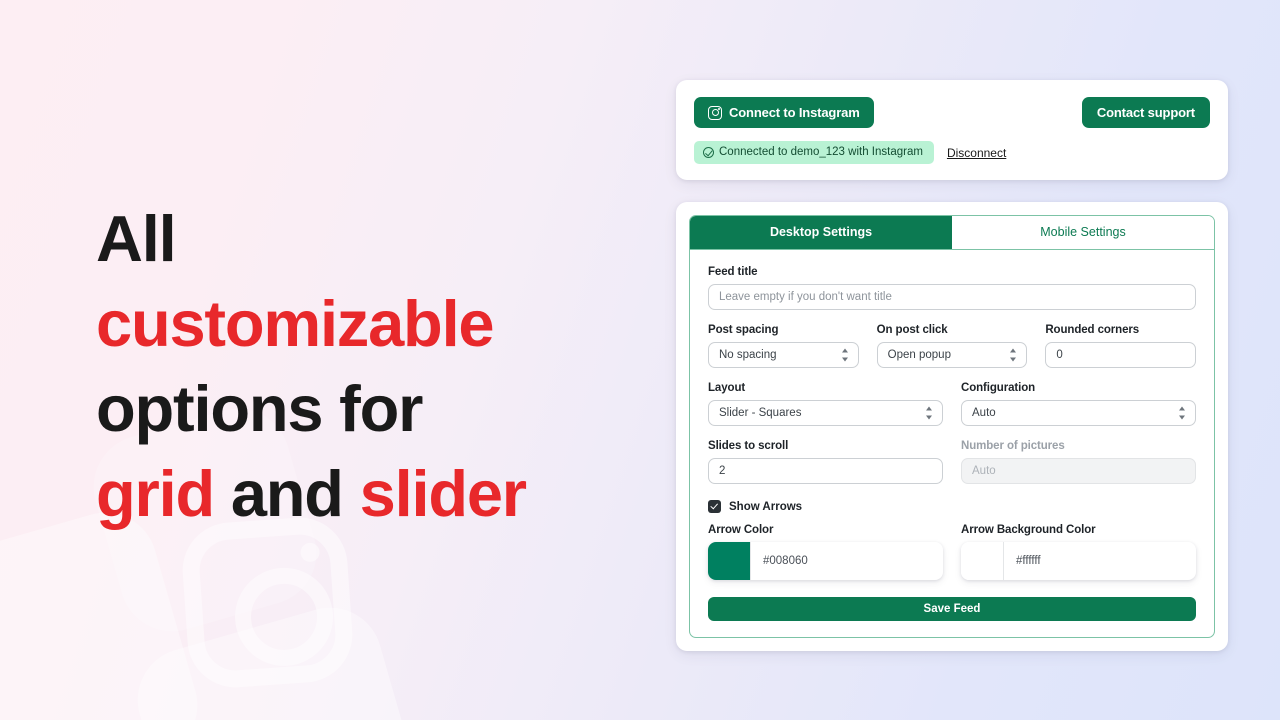  I want to click on post-spacing-select, so click(783, 355).